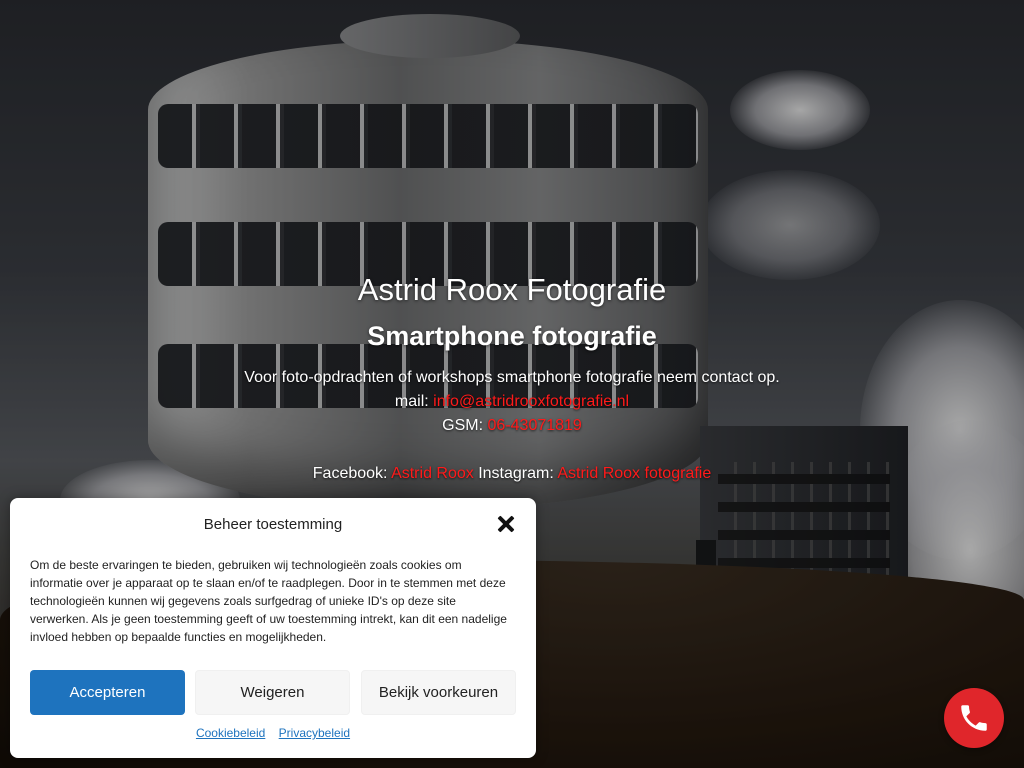 This screenshot has height=768, width=1024. Describe the element at coordinates (230, 733) in the screenshot. I see `cookie-policy-link: Cookiebeleid` at that location.